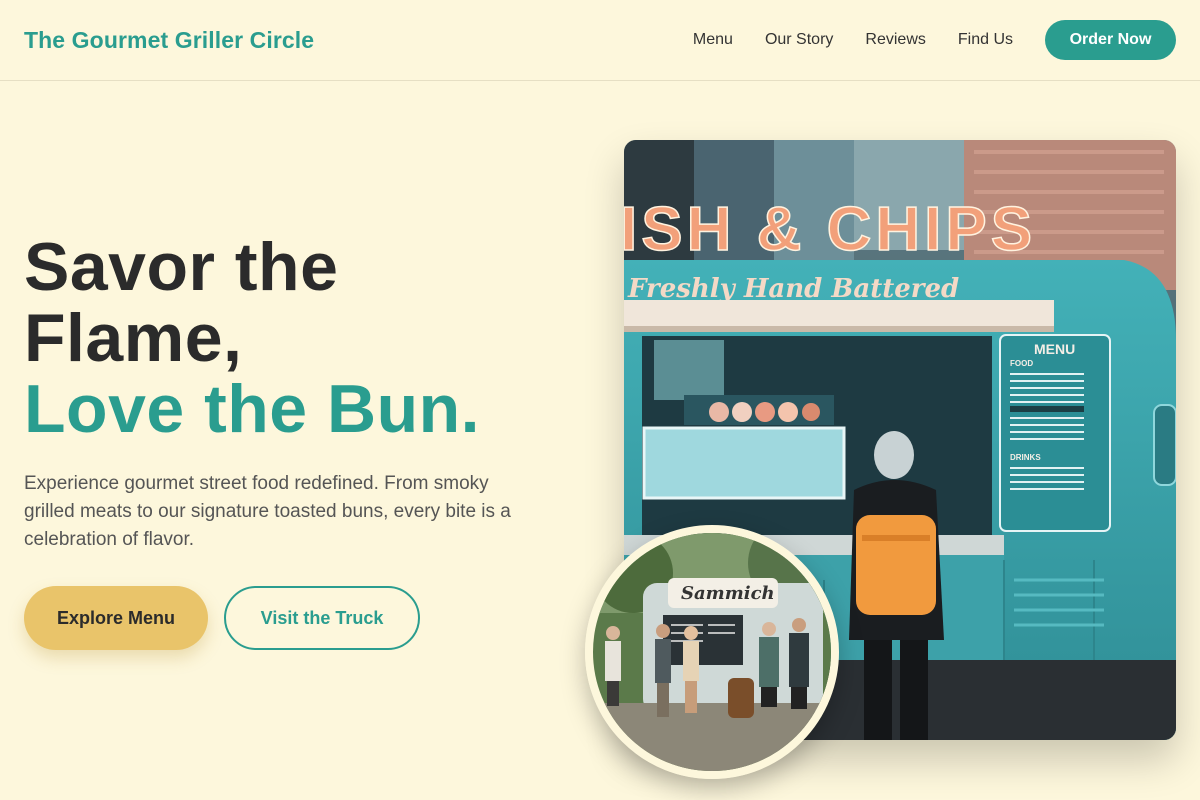  Describe the element at coordinates (116, 618) in the screenshot. I see `explore-menu-button: Explore Menu` at that location.